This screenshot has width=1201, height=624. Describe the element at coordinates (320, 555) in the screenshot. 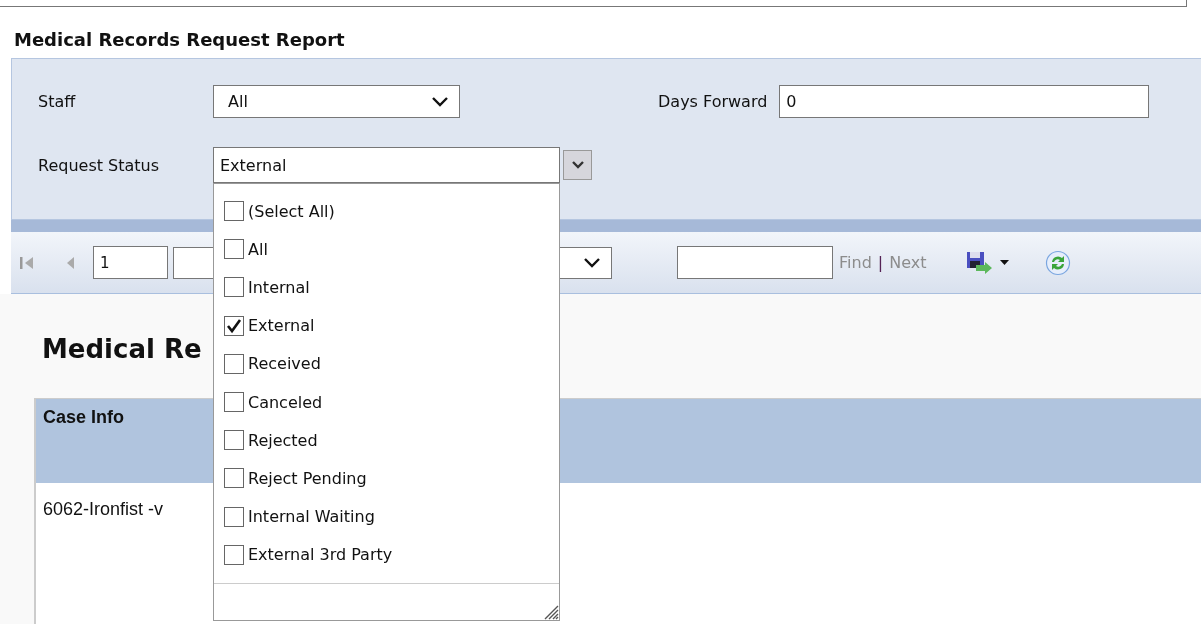

I see `option-label: External 3rd Party` at that location.